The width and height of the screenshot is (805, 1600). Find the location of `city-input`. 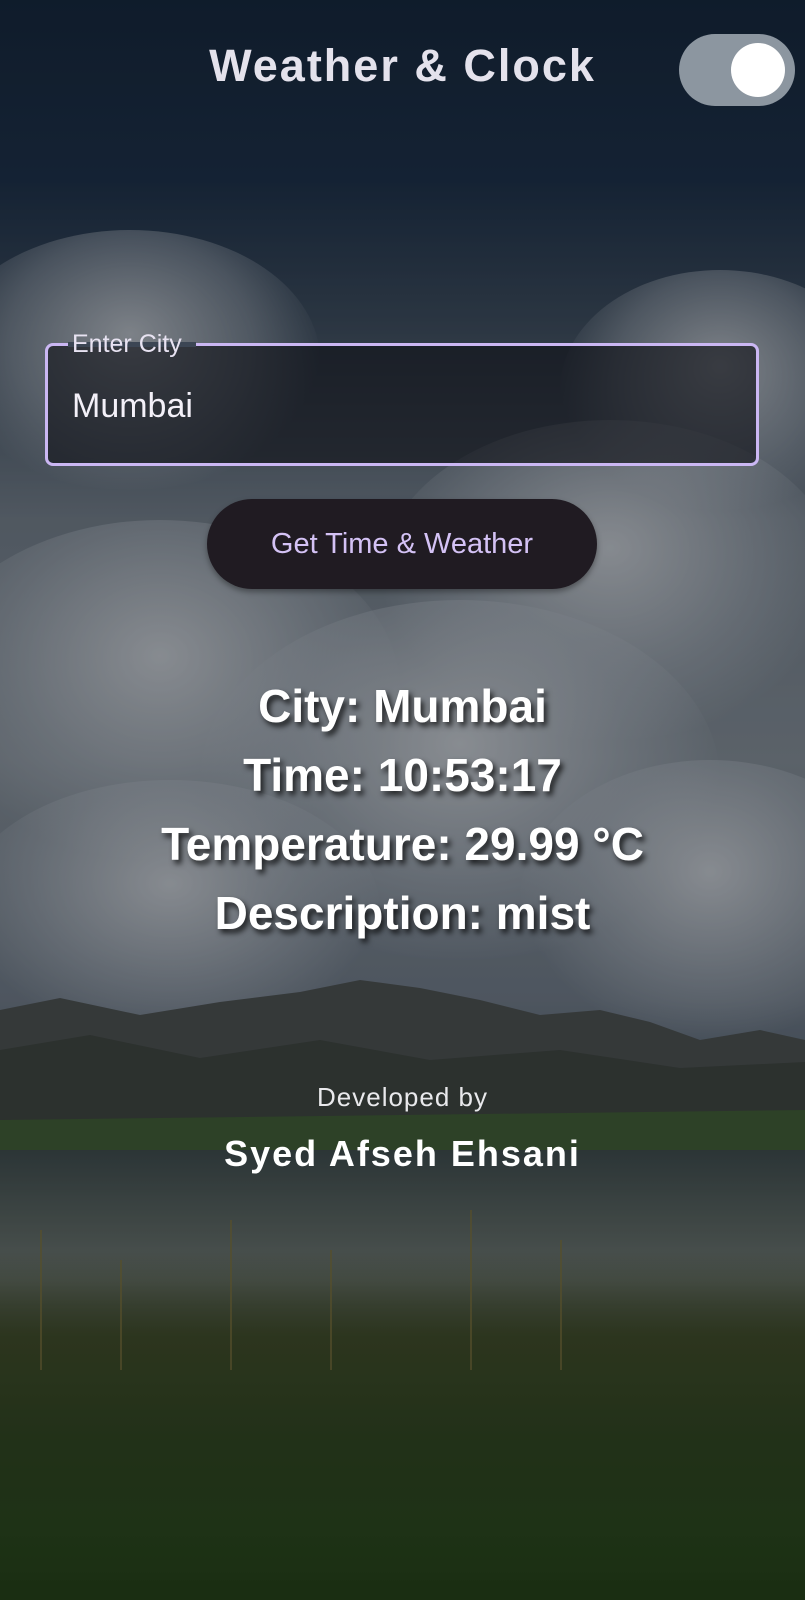

city-input is located at coordinates (392, 406).